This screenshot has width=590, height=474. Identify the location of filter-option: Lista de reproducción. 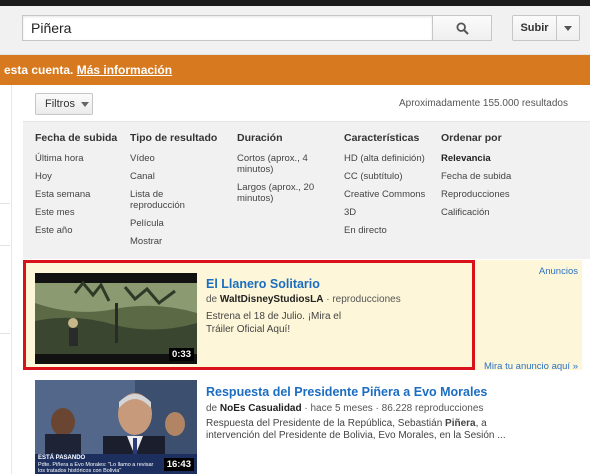
(163, 200).